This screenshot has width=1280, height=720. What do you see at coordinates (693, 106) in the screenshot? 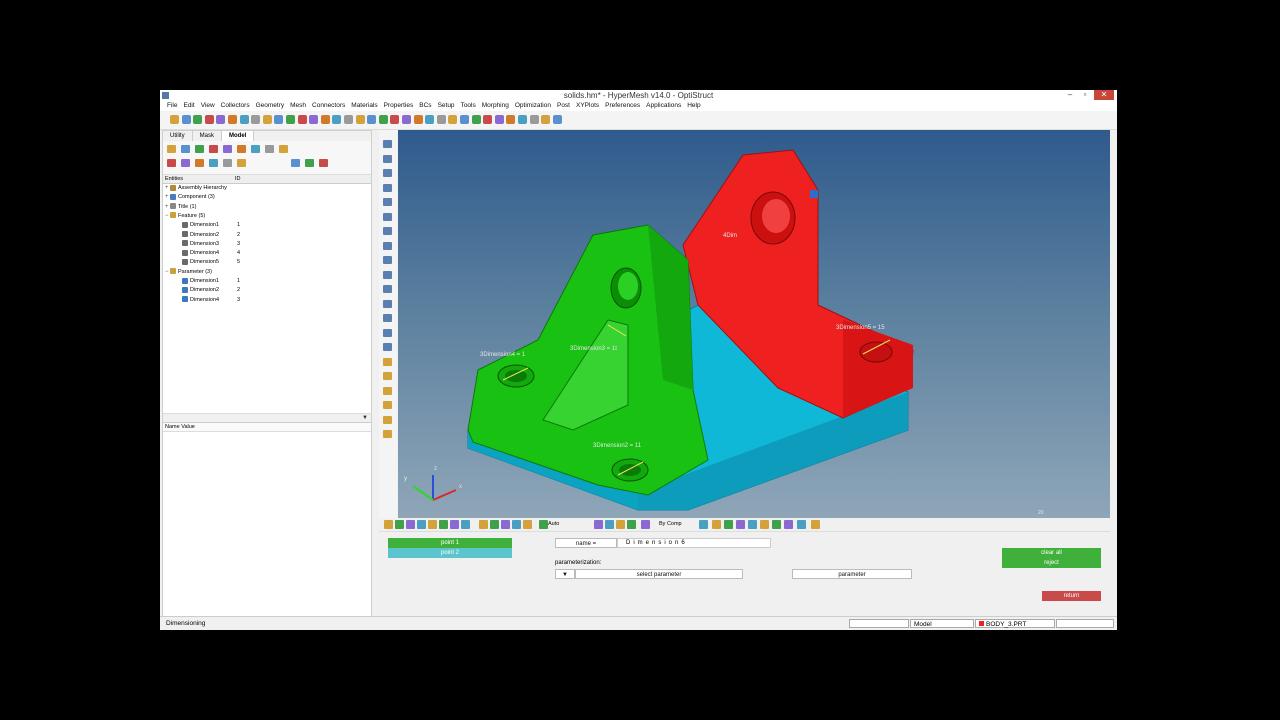
I see `menu-help: Help` at bounding box center [693, 106].